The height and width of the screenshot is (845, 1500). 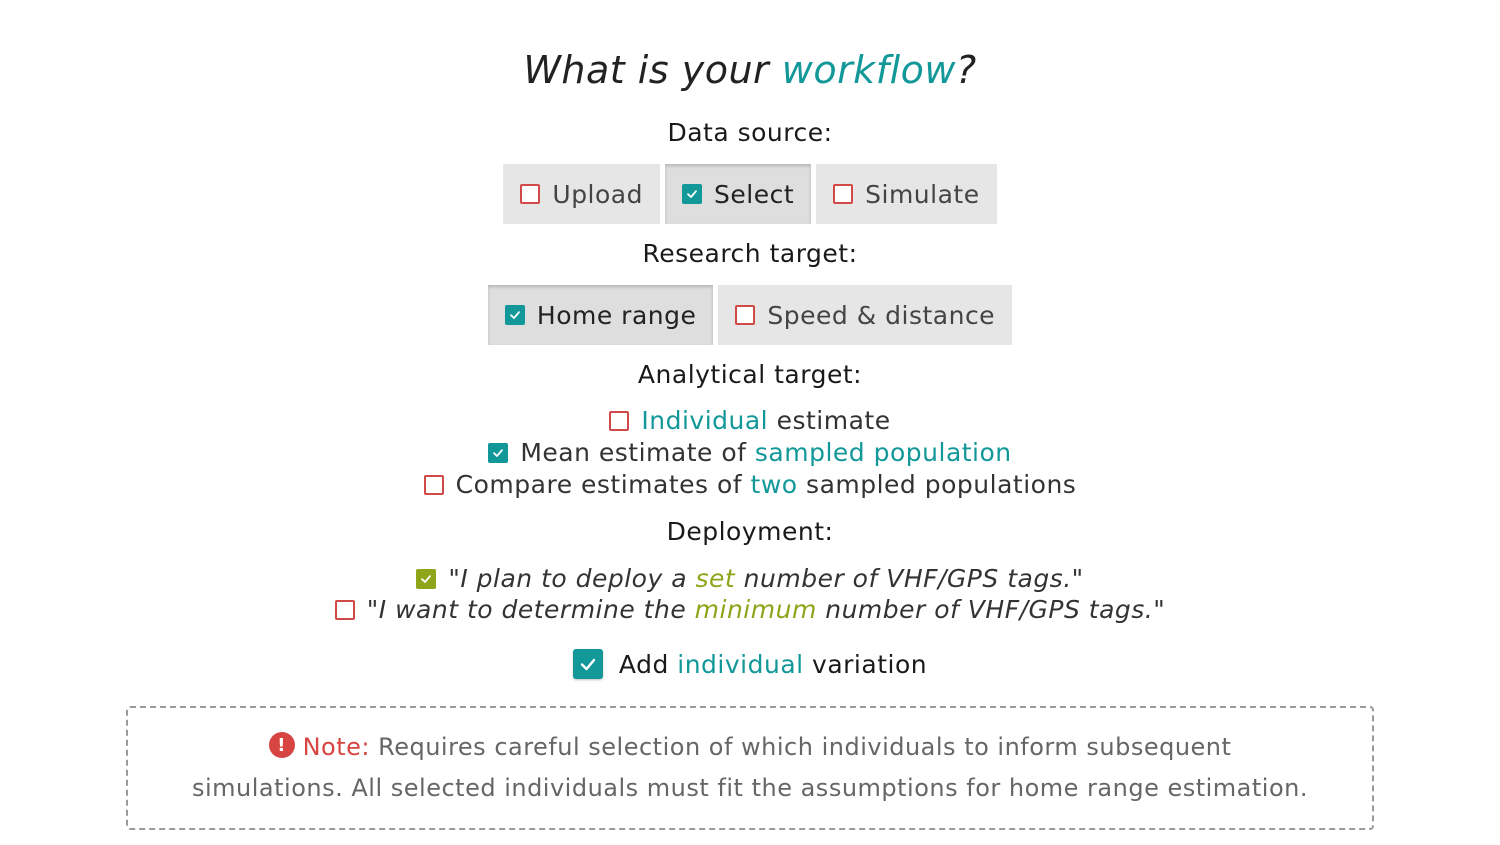 I want to click on data-source-upload-button: Upload, so click(x=581, y=194).